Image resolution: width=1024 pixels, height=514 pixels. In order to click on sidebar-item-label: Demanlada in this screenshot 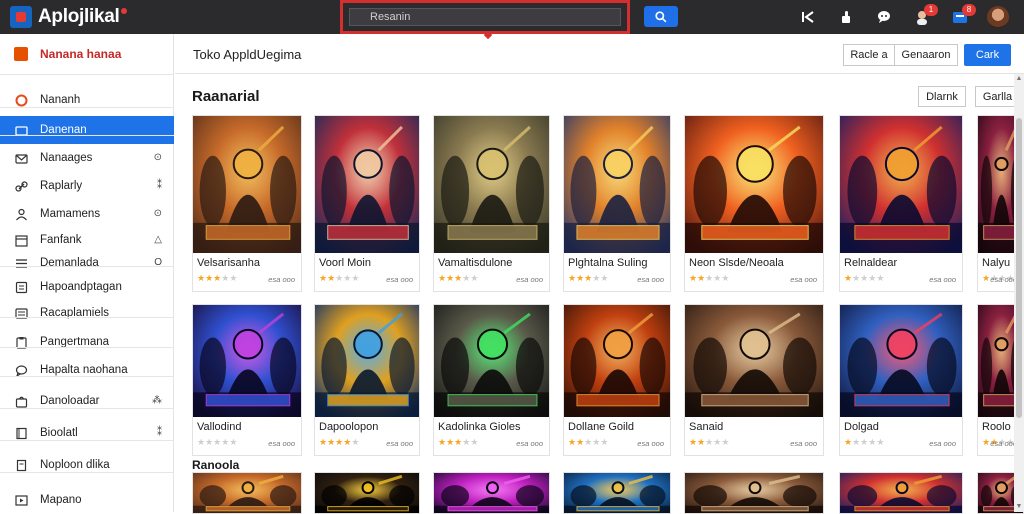, I will do `click(69, 263)`.